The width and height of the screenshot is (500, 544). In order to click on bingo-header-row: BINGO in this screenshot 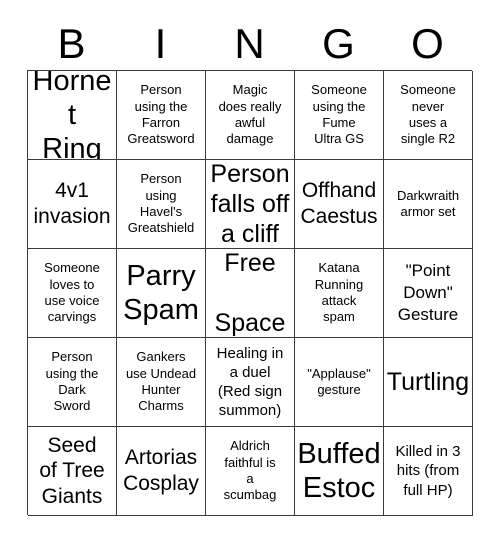, I will do `click(249, 43)`.